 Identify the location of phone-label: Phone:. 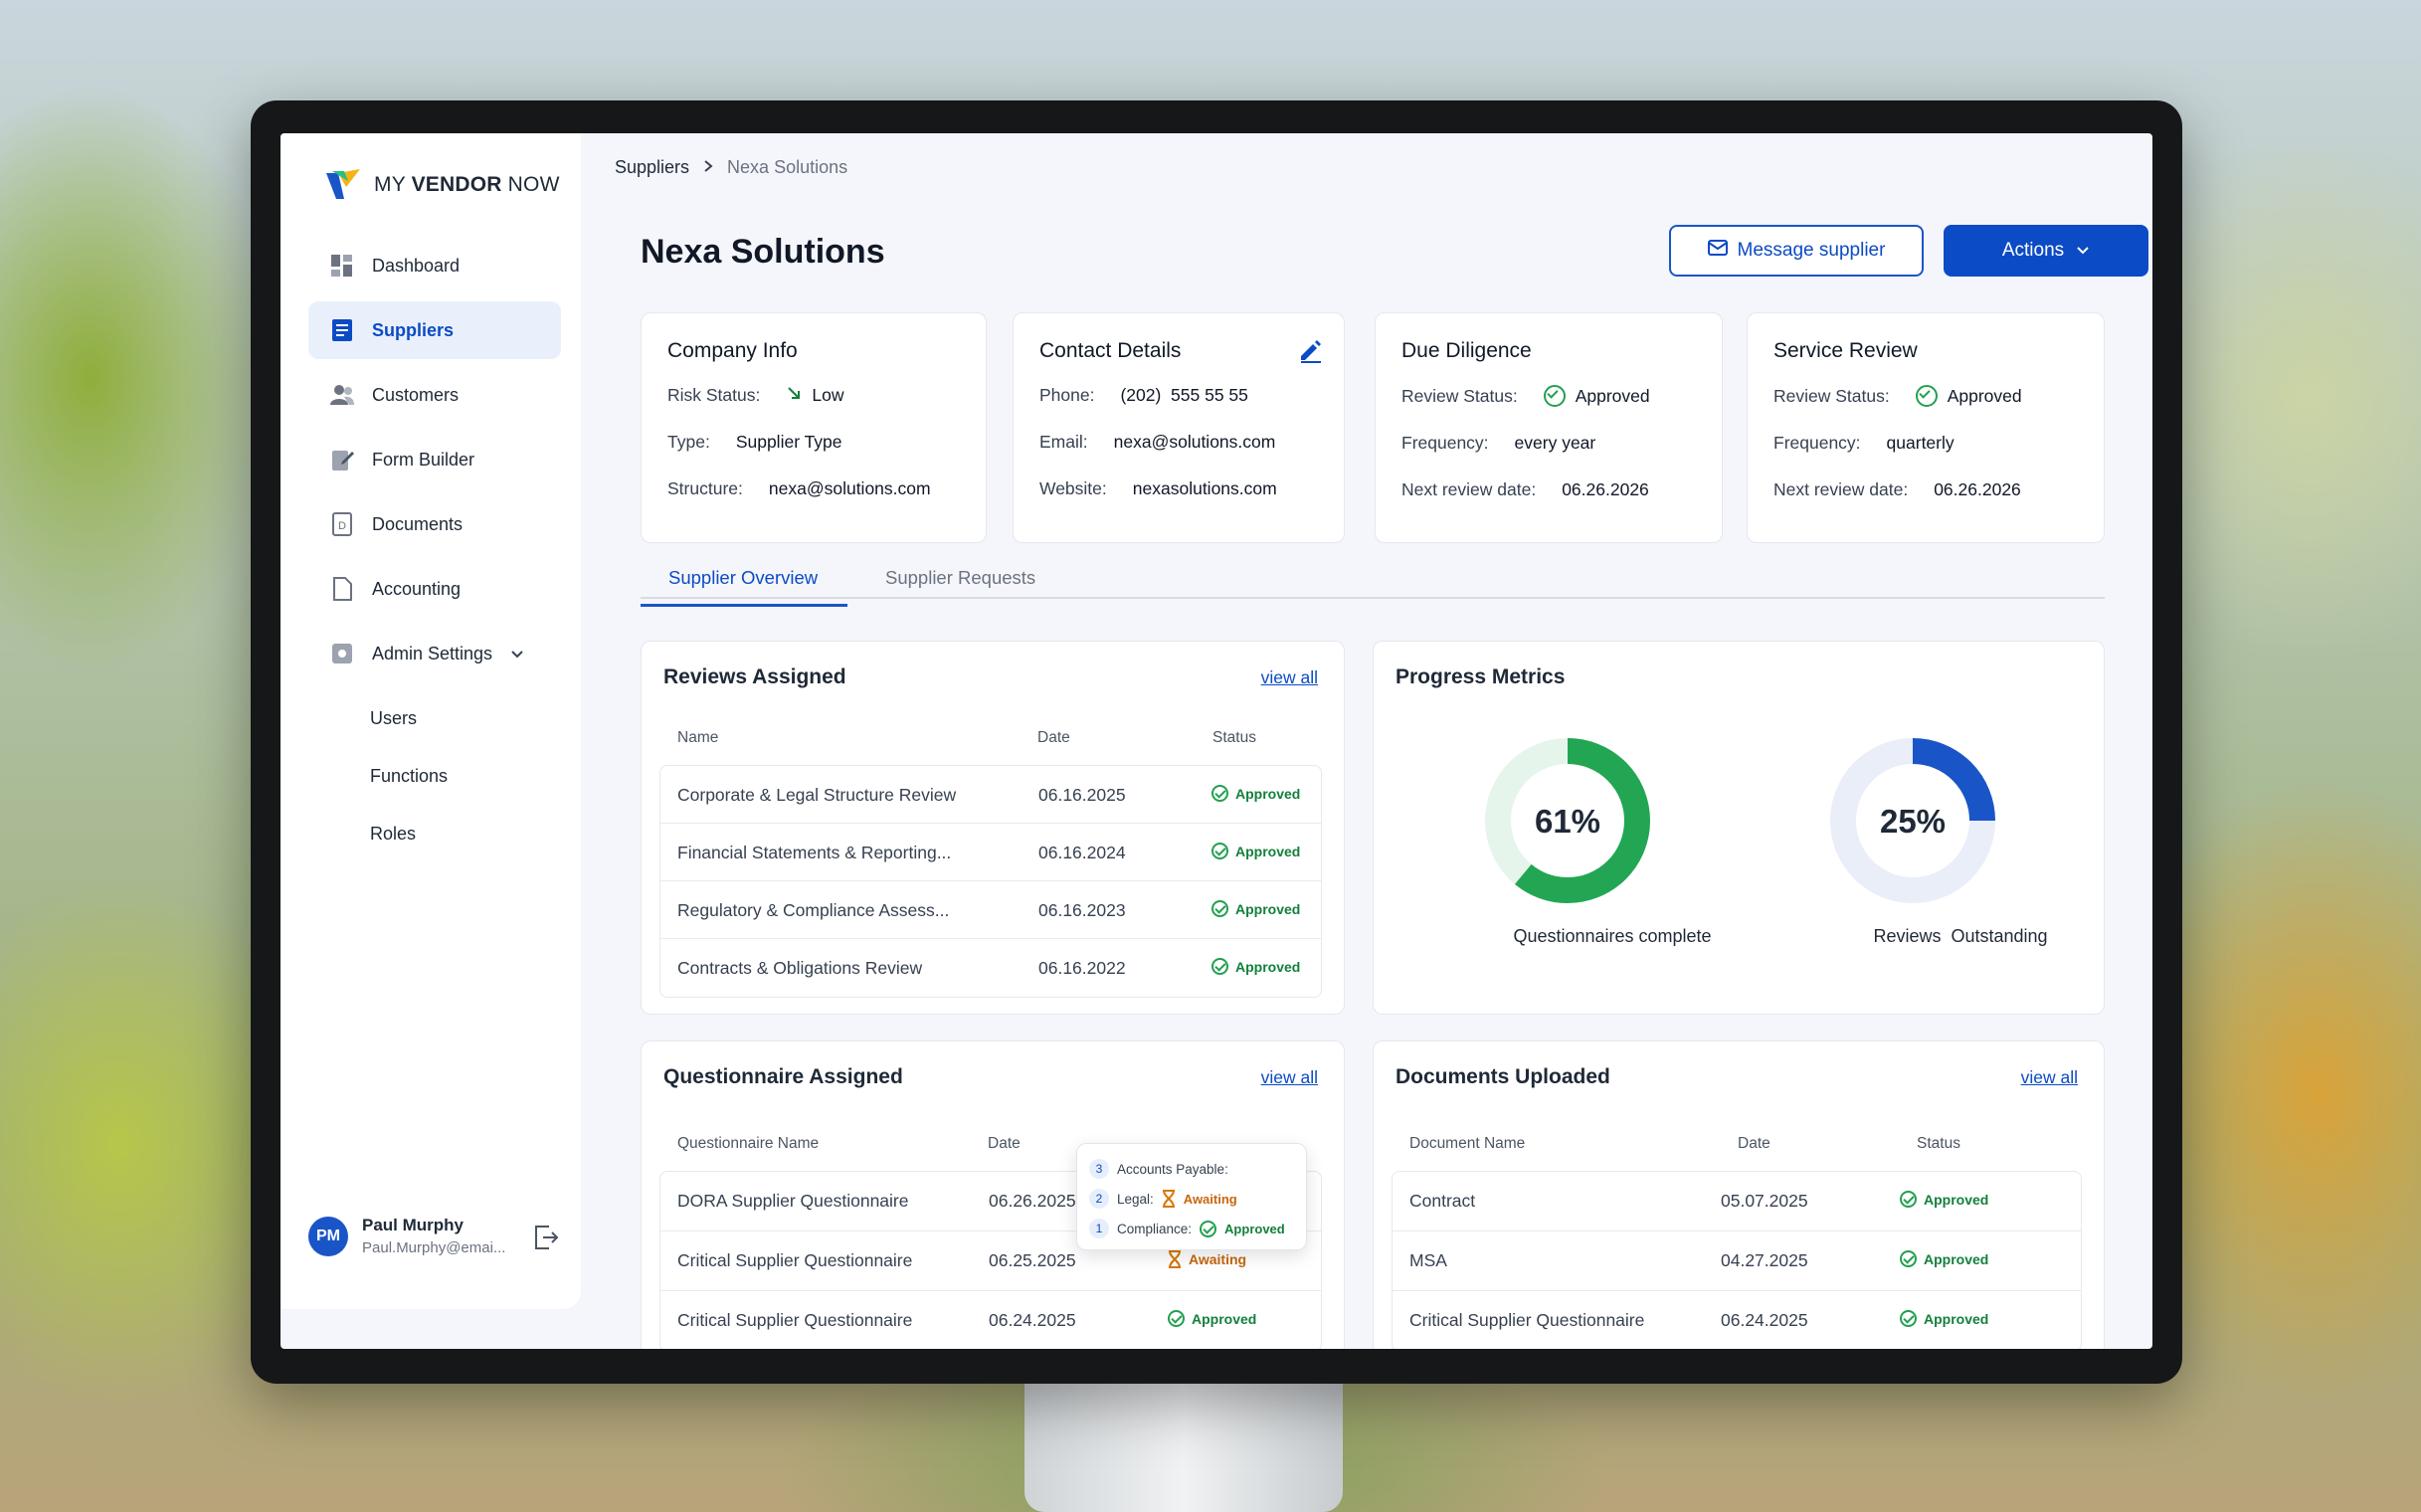
(1067, 395).